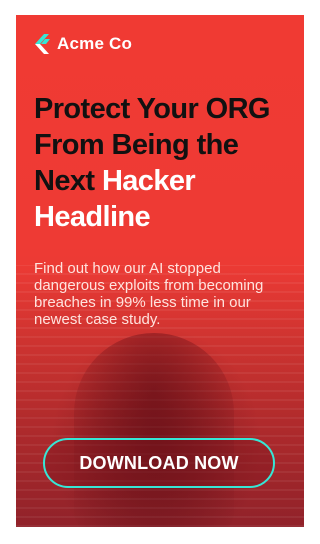 The image size is (320, 544). I want to click on brand-logo: Acme Co, so click(83, 44).